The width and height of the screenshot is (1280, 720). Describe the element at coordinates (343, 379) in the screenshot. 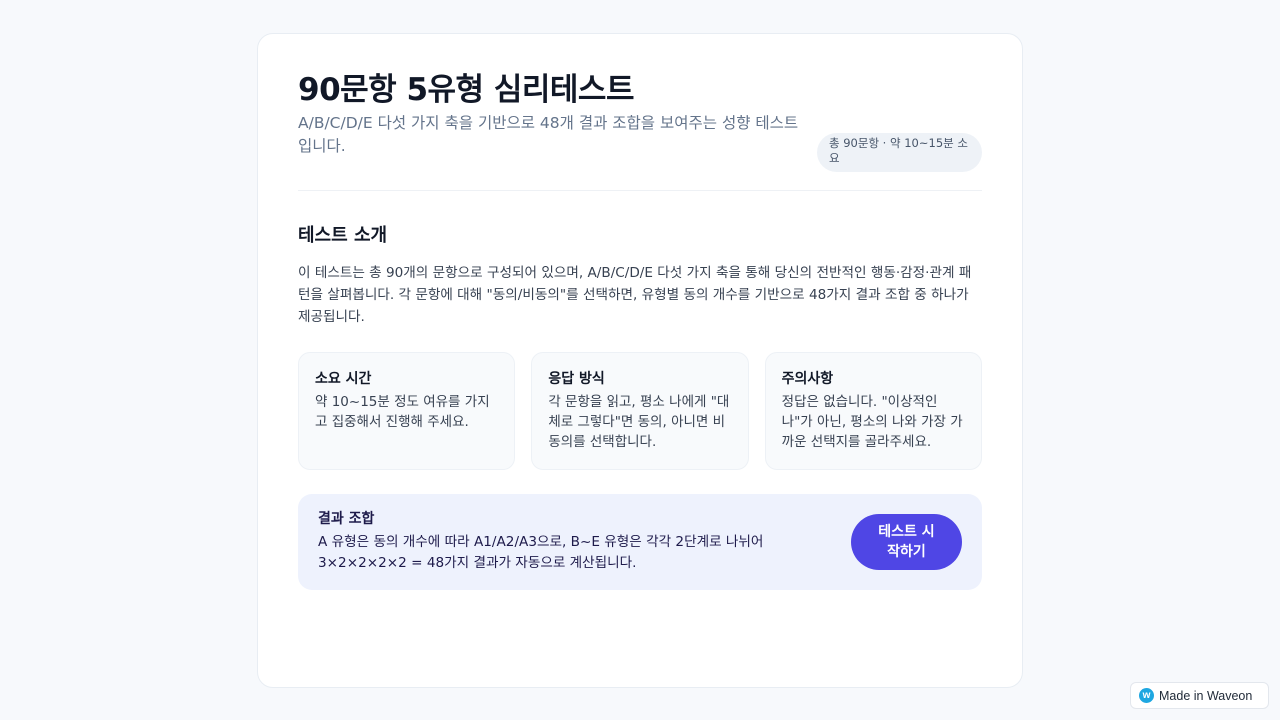

I see `info-card-title: 소요 시간` at that location.